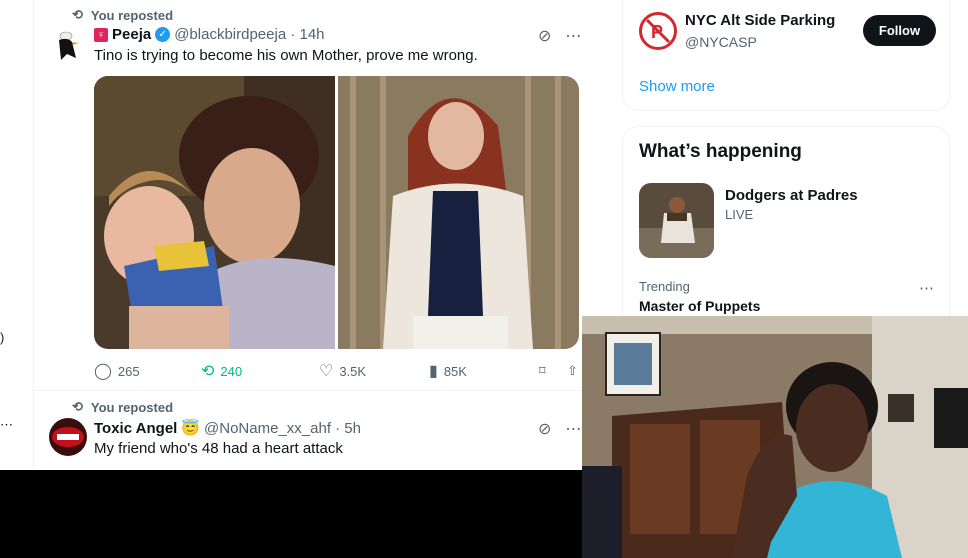 The height and width of the screenshot is (558, 968). Describe the element at coordinates (353, 371) in the screenshot. I see `like-count: 3.5K` at that location.